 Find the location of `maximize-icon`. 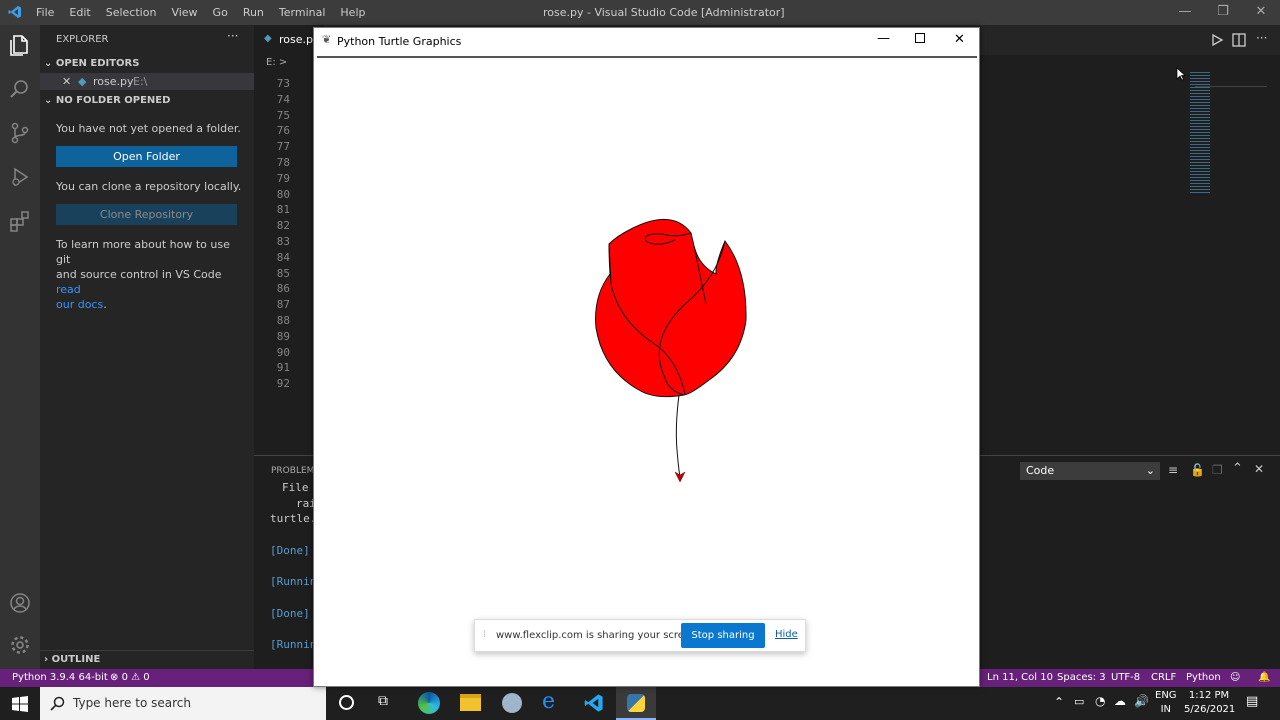

maximize-icon is located at coordinates (920, 38).